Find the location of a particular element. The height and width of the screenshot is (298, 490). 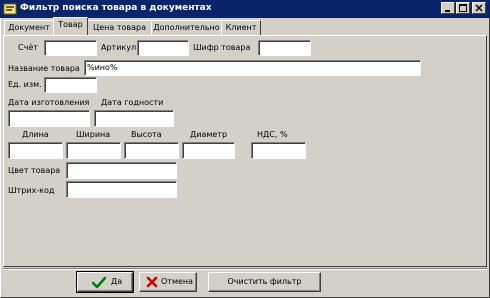

tab-document: Документ is located at coordinates (29, 27).